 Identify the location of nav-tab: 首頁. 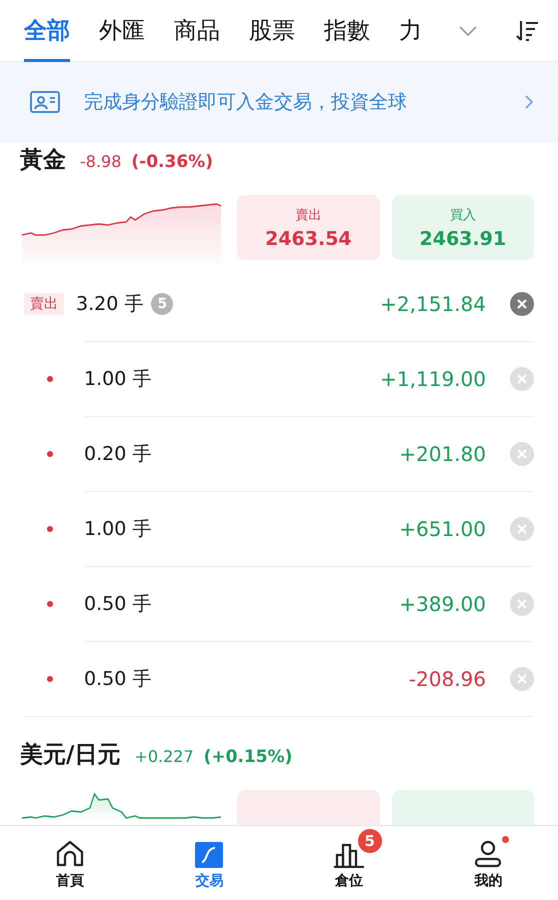
(70, 863).